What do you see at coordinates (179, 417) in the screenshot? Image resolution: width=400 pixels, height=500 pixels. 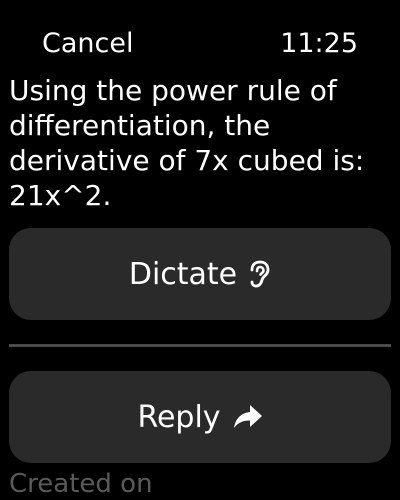 I see `reply-label: Reply` at bounding box center [179, 417].